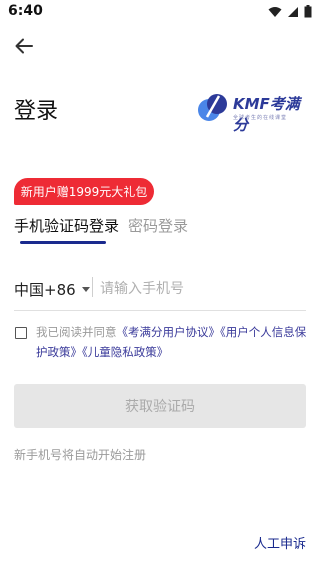 The image size is (320, 568). Describe the element at coordinates (160, 12) in the screenshot. I see `status-bar: 6:40` at that location.